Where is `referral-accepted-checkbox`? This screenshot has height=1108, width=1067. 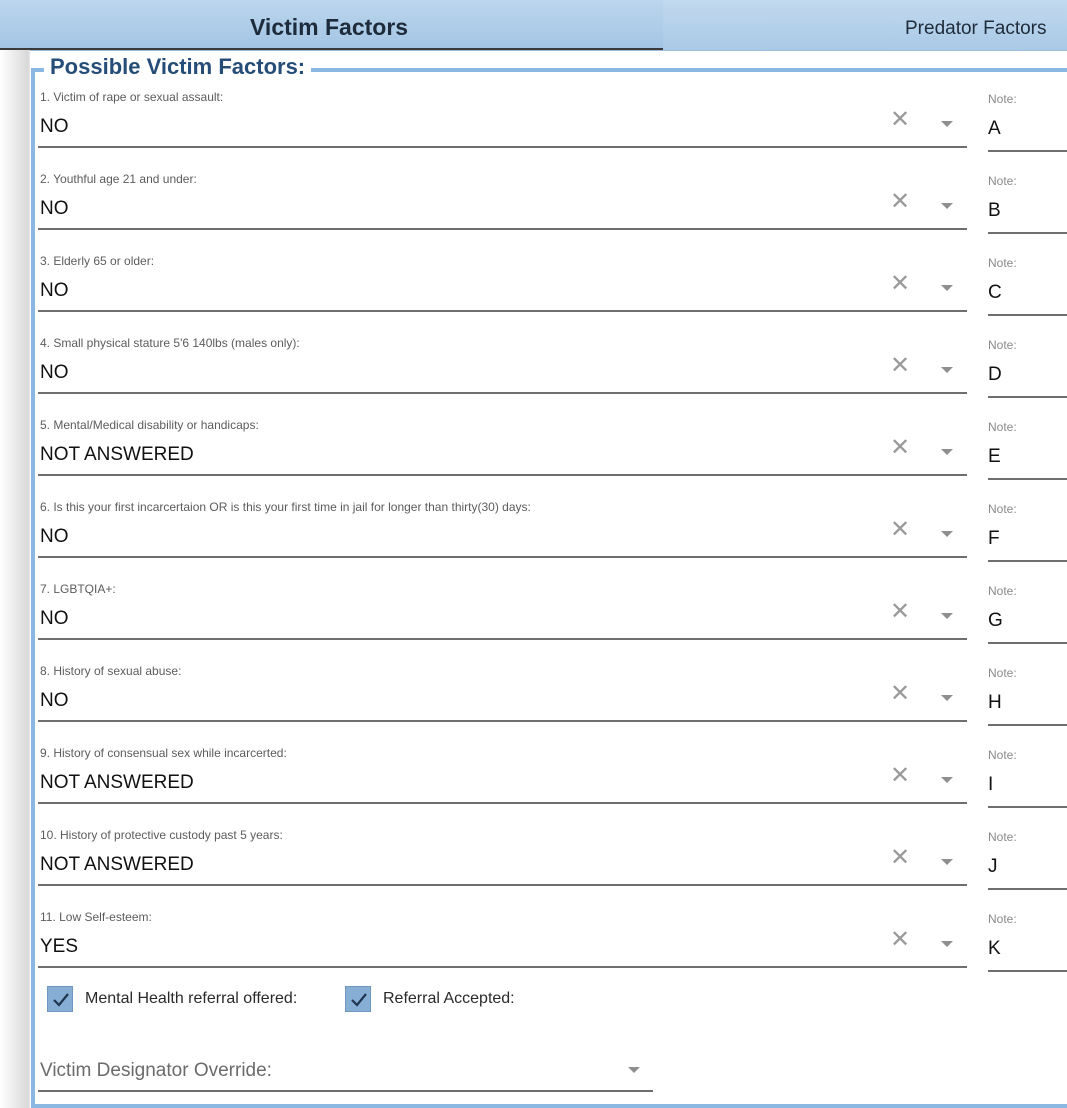 referral-accepted-checkbox is located at coordinates (358, 999).